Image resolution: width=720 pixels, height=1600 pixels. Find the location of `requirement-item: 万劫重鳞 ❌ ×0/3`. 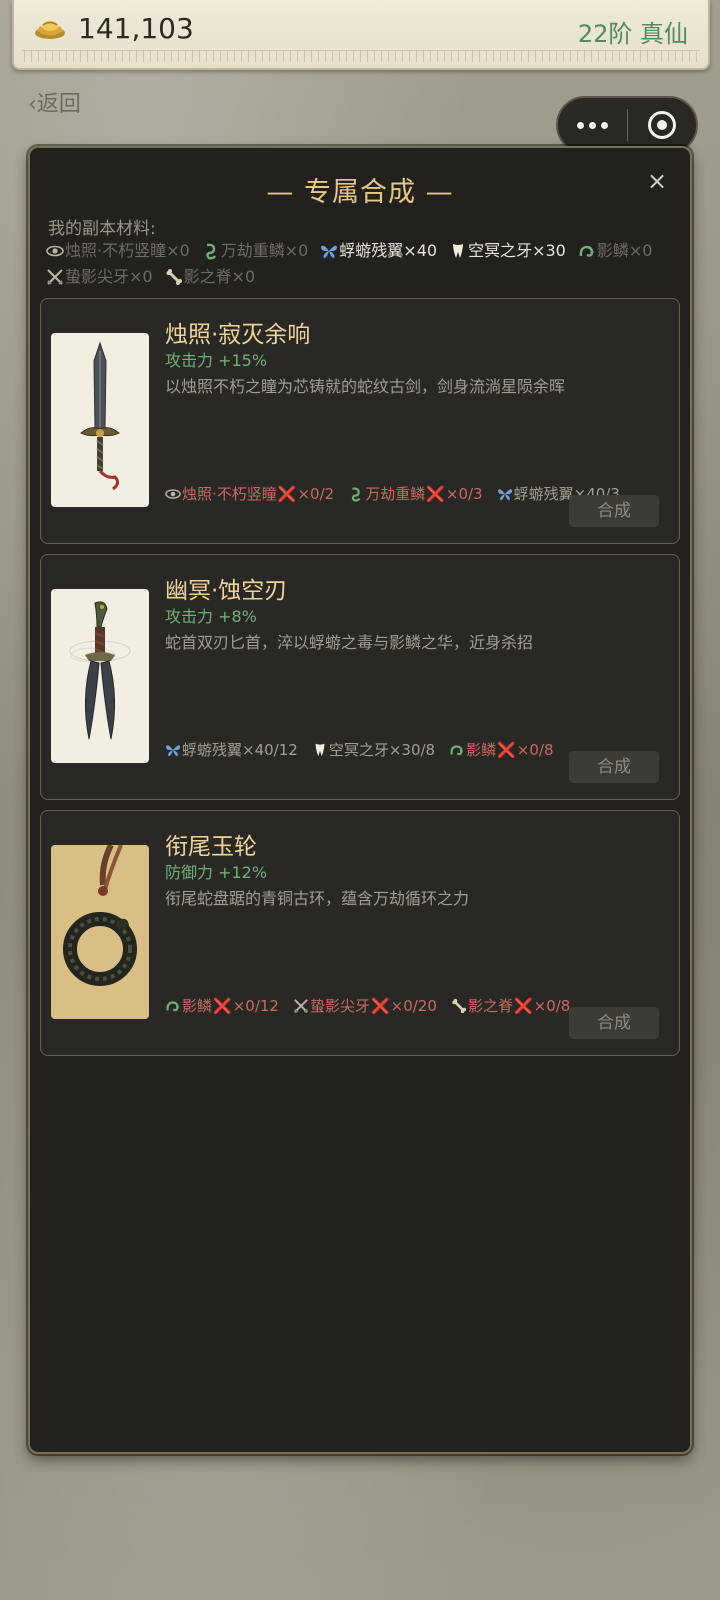

requirement-item: 万劫重鳞 ❌ ×0/3 is located at coordinates (415, 493).